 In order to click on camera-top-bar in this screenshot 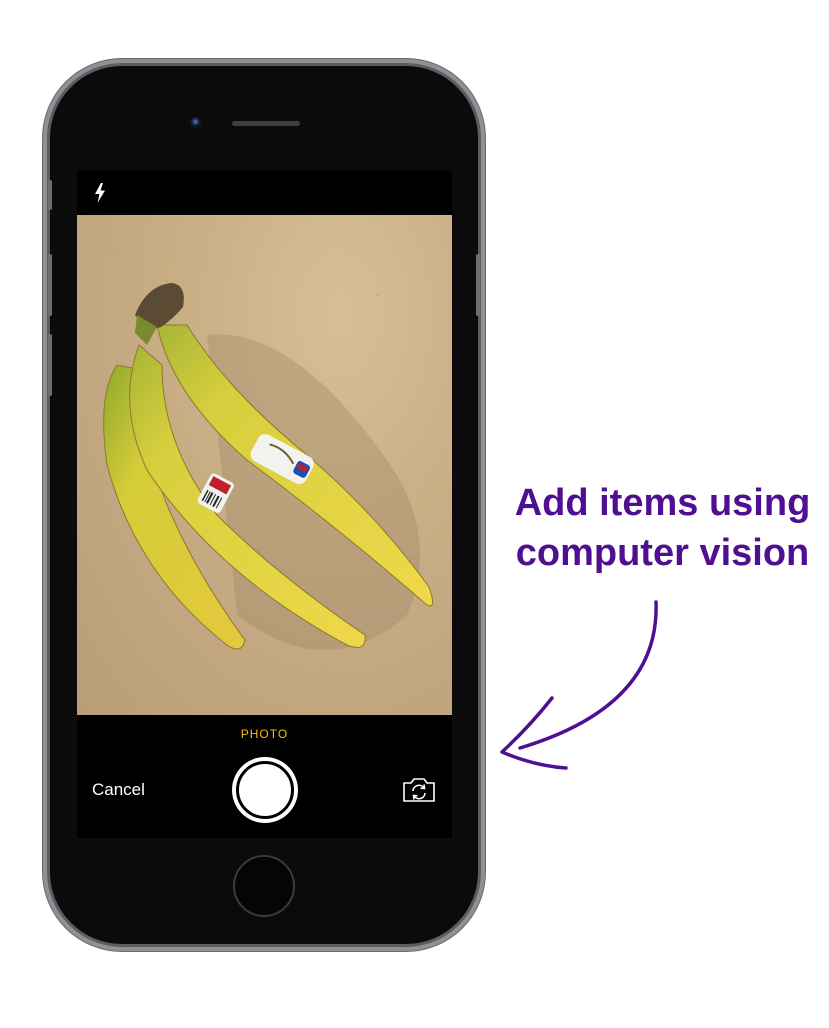, I will do `click(264, 193)`.